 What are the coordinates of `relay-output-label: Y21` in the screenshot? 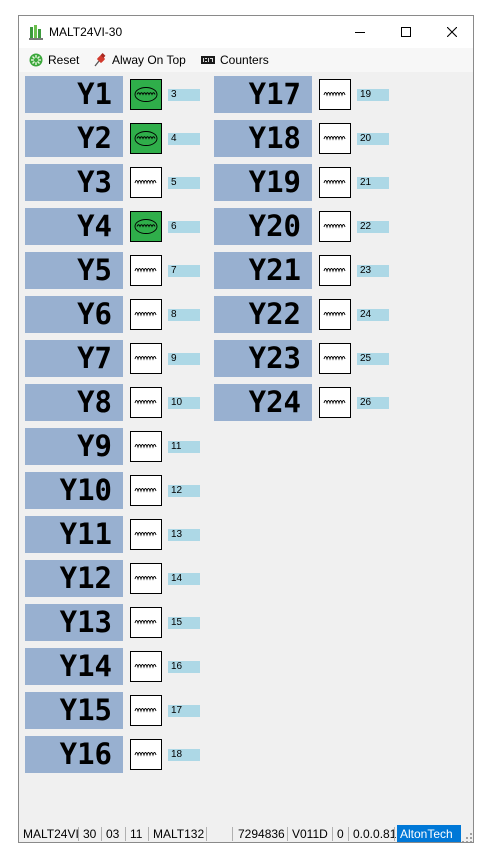 It's located at (263, 270).